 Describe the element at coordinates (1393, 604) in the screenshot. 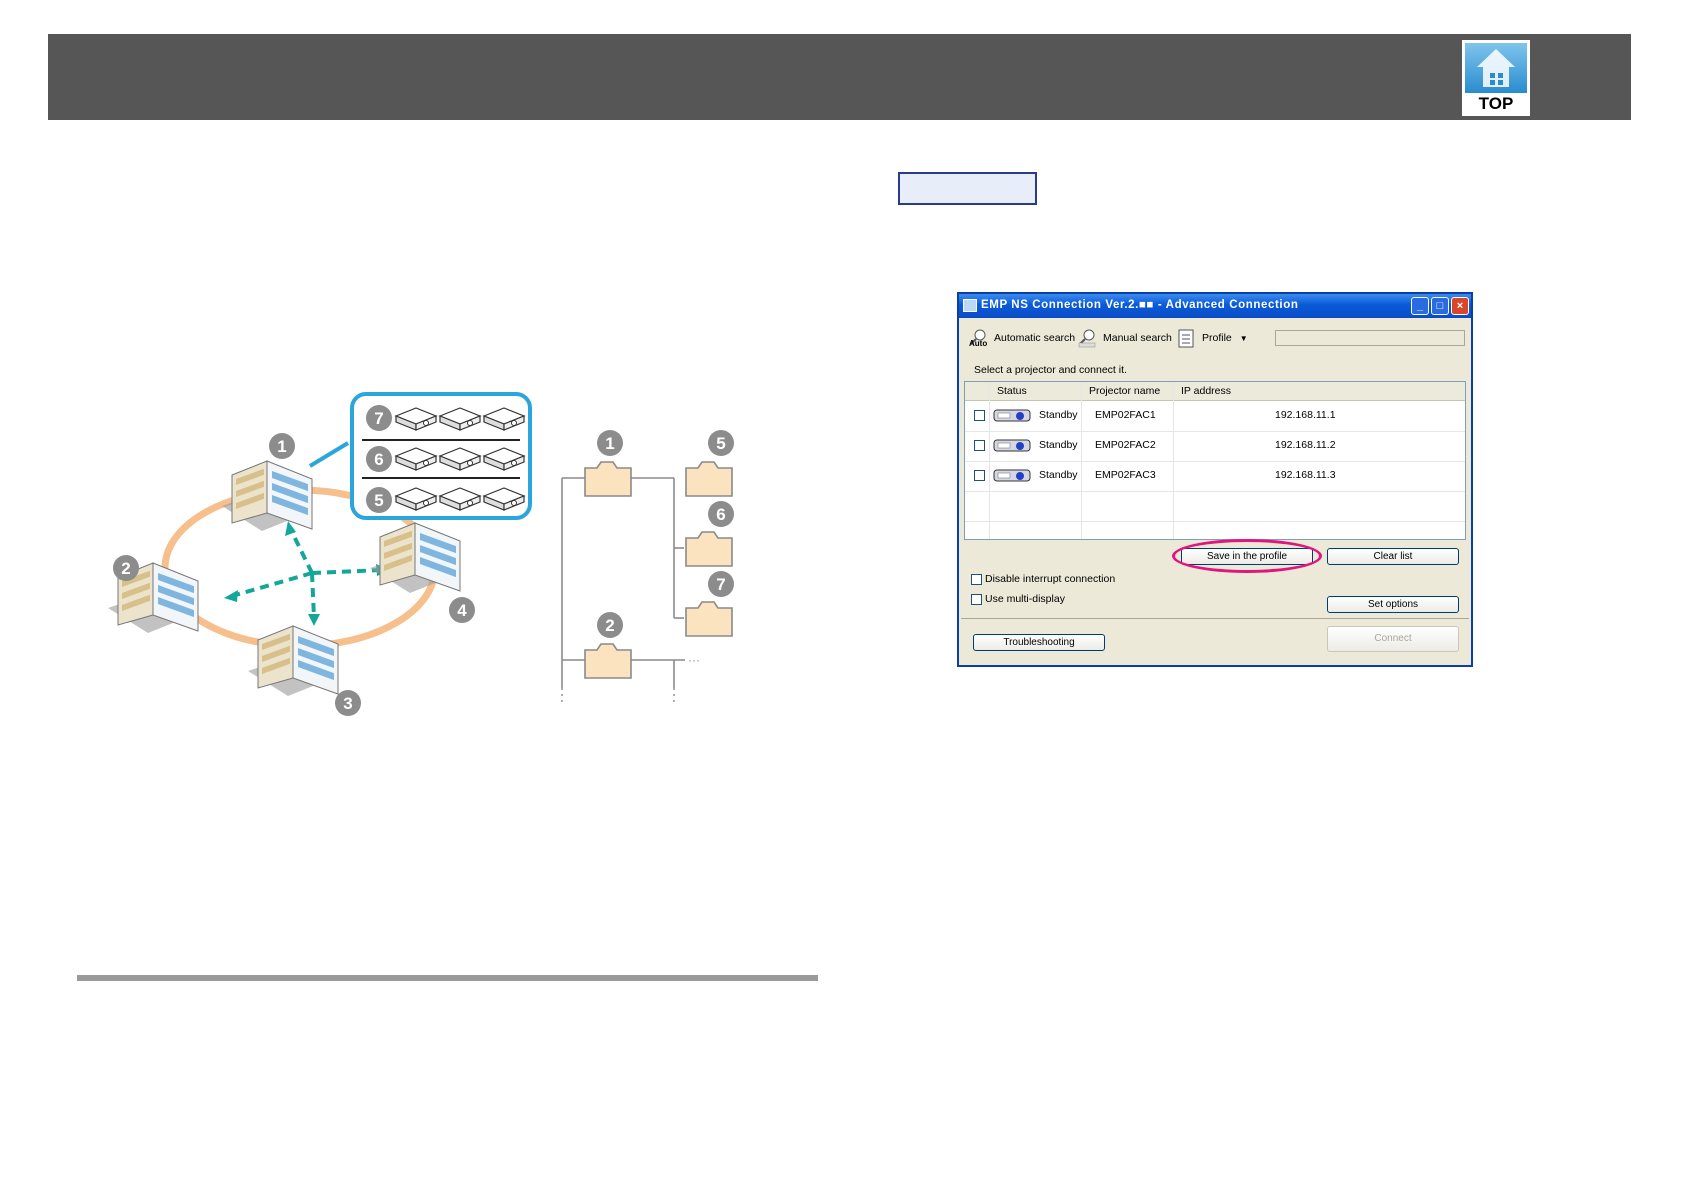

I see `set-options-button: Set options` at that location.